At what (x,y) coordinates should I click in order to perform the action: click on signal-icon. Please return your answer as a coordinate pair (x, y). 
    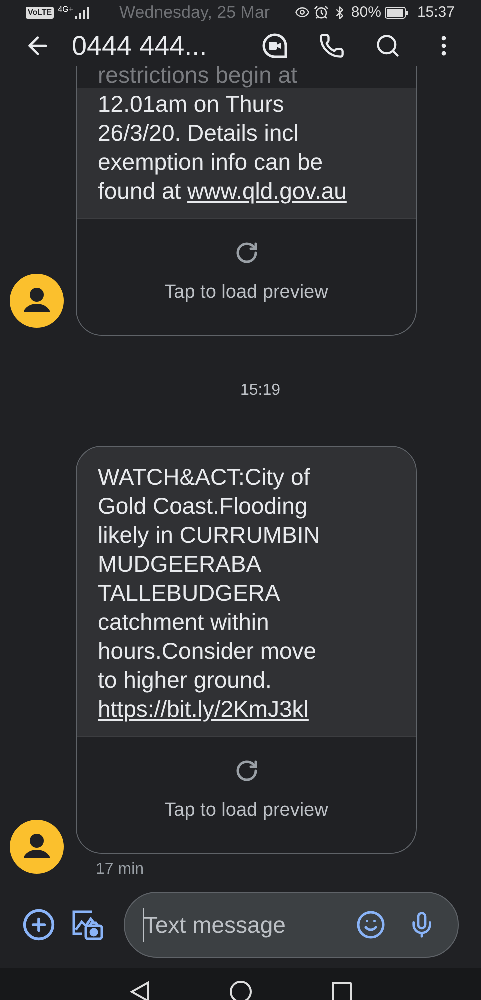
    Looking at the image, I should click on (82, 12).